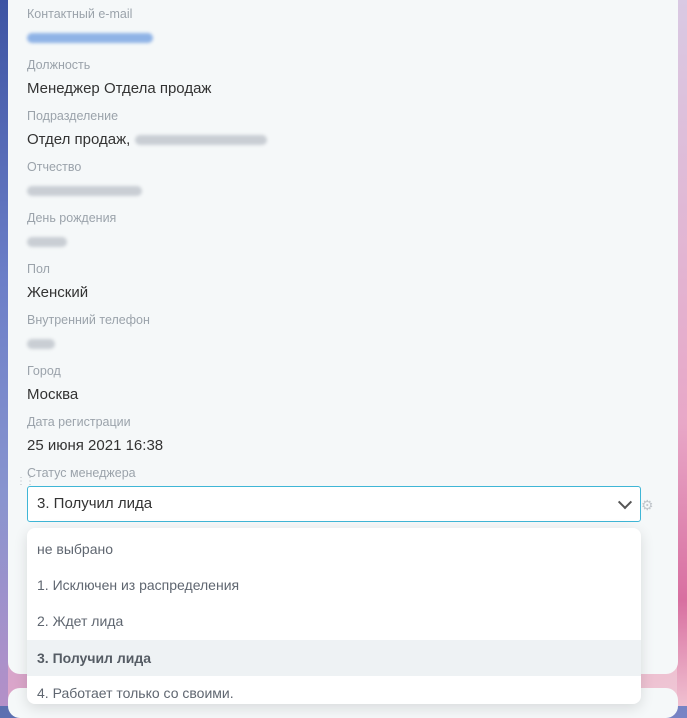 The height and width of the screenshot is (718, 687). Describe the element at coordinates (88, 333) in the screenshot. I see `field-internal-phone: Внутренний телефон` at that location.